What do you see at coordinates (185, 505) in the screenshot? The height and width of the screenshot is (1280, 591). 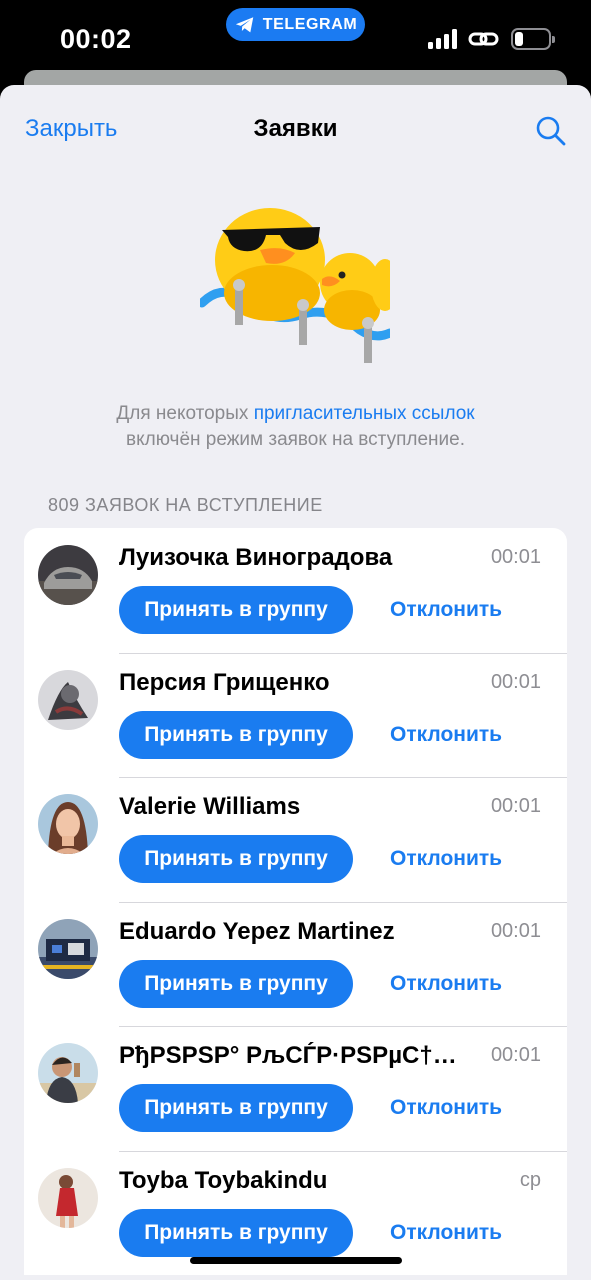 I see `section-header: 809 ЗАЯВОК НА ВСТУПЛЕНИЕ` at bounding box center [185, 505].